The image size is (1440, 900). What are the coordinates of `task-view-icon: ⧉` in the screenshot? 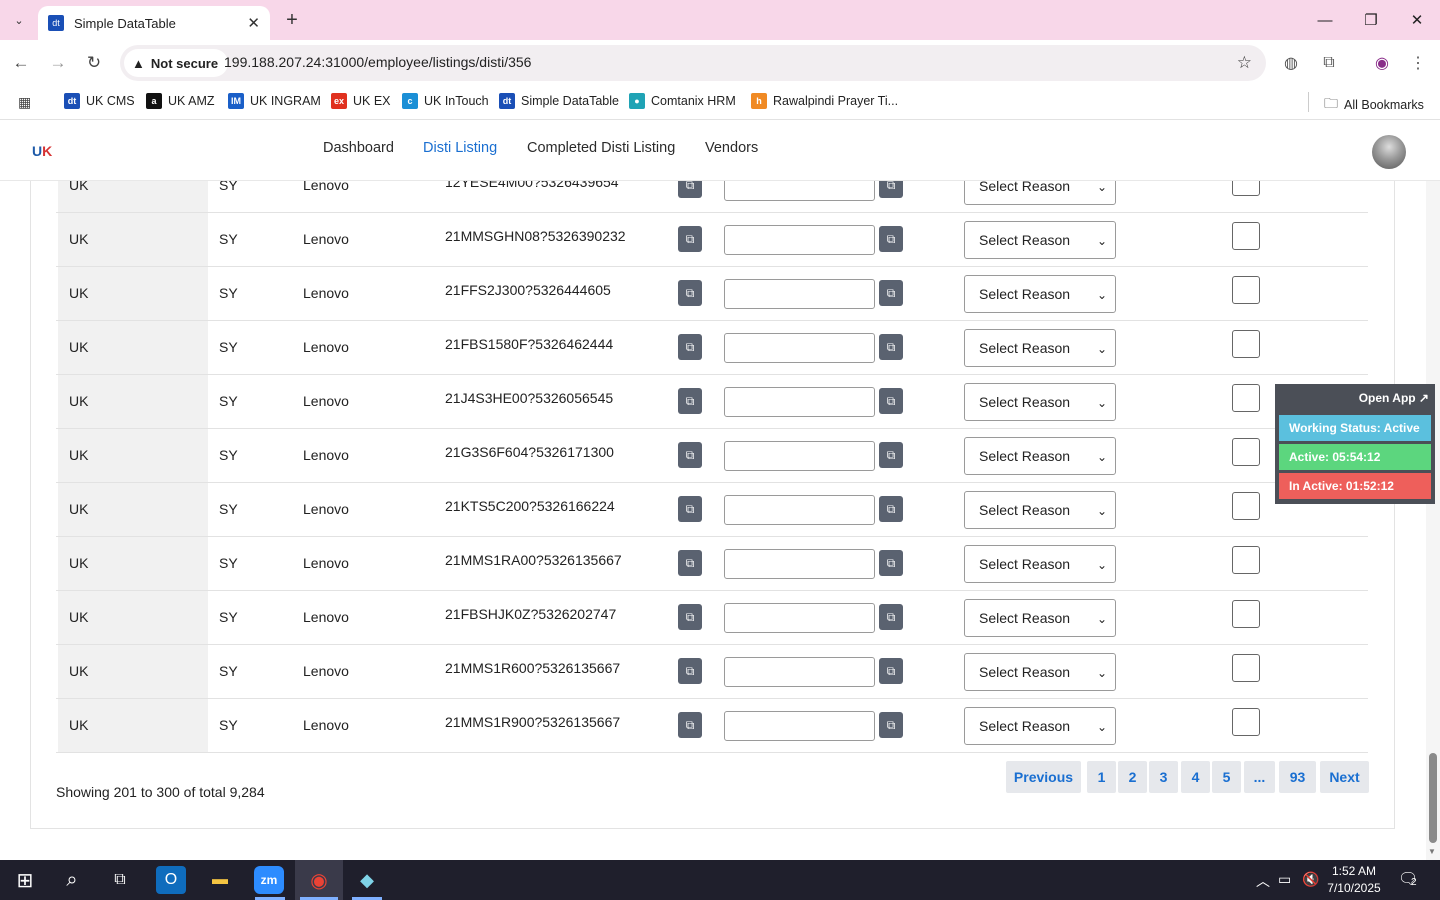 It's located at (120, 880).